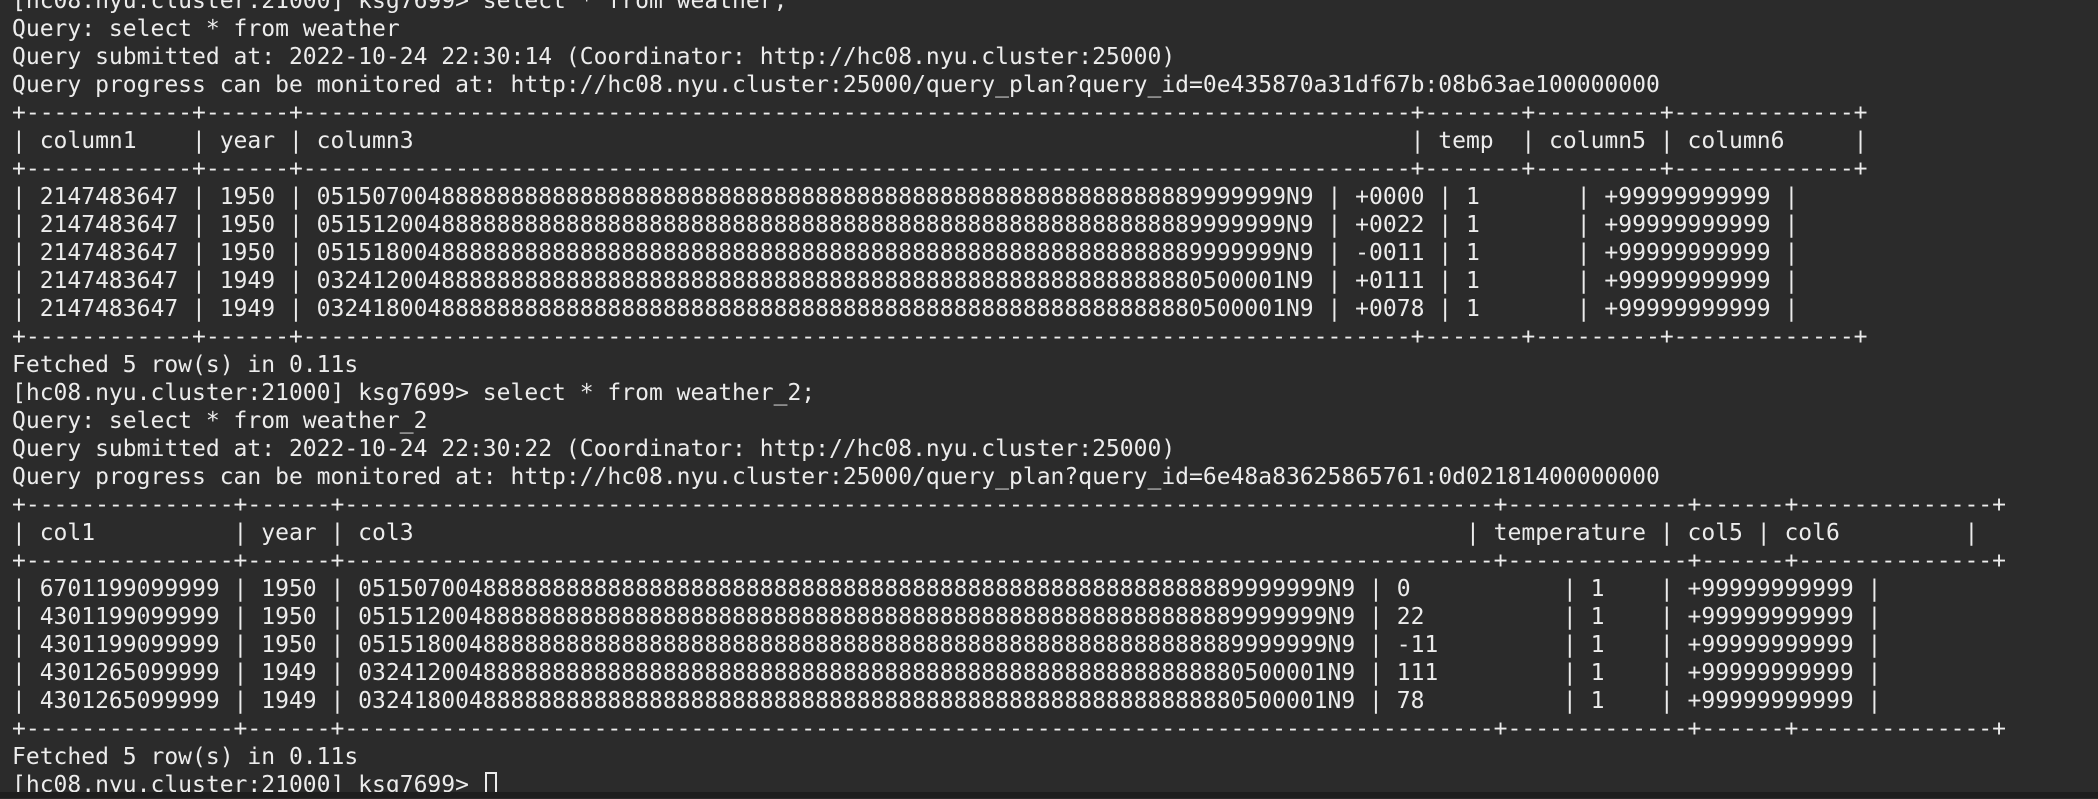 This screenshot has width=2098, height=799. What do you see at coordinates (1049, 795) in the screenshot?
I see `bottom-bar` at bounding box center [1049, 795].